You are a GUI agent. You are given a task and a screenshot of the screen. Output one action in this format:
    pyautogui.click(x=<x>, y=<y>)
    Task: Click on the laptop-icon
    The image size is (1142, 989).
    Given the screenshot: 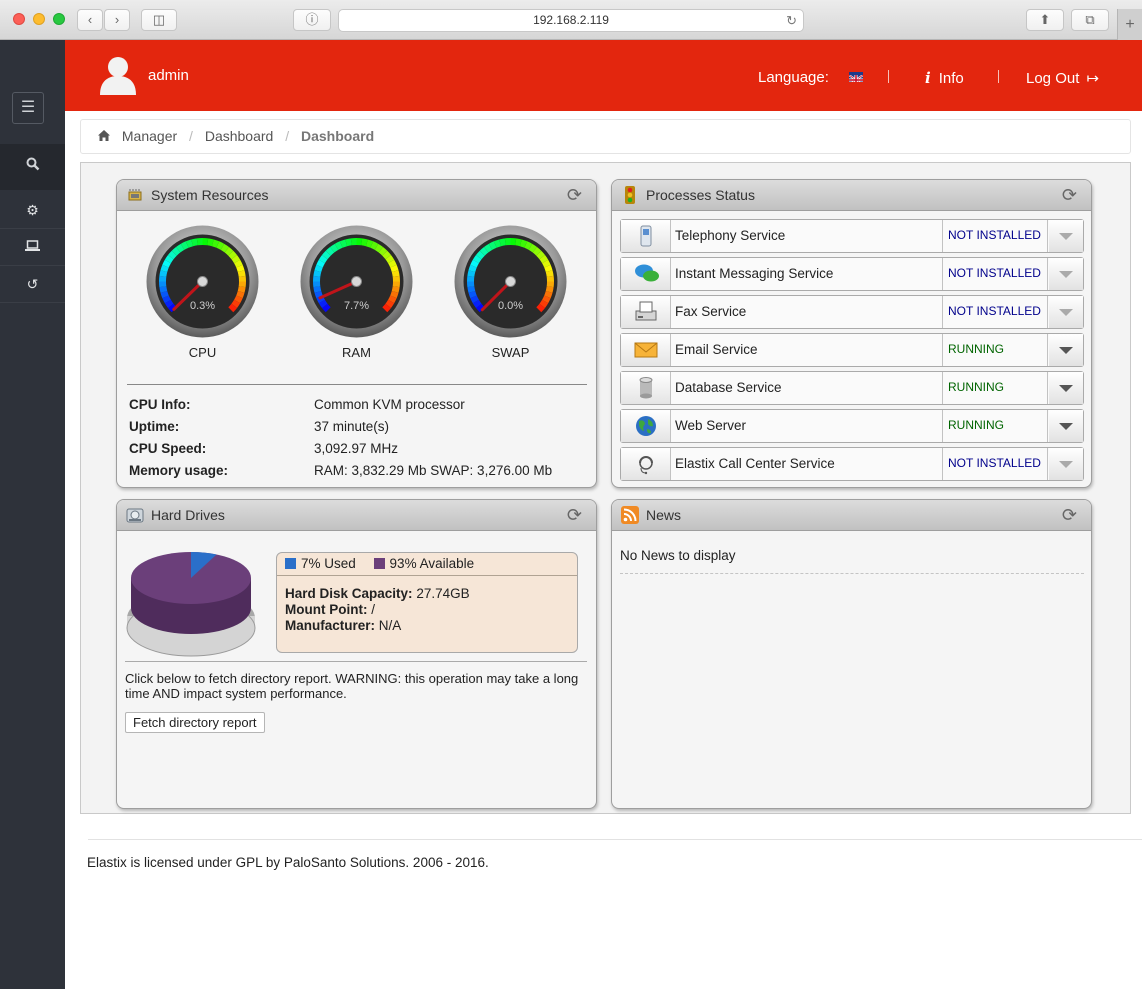 What is the action you would take?
    pyautogui.click(x=32, y=247)
    